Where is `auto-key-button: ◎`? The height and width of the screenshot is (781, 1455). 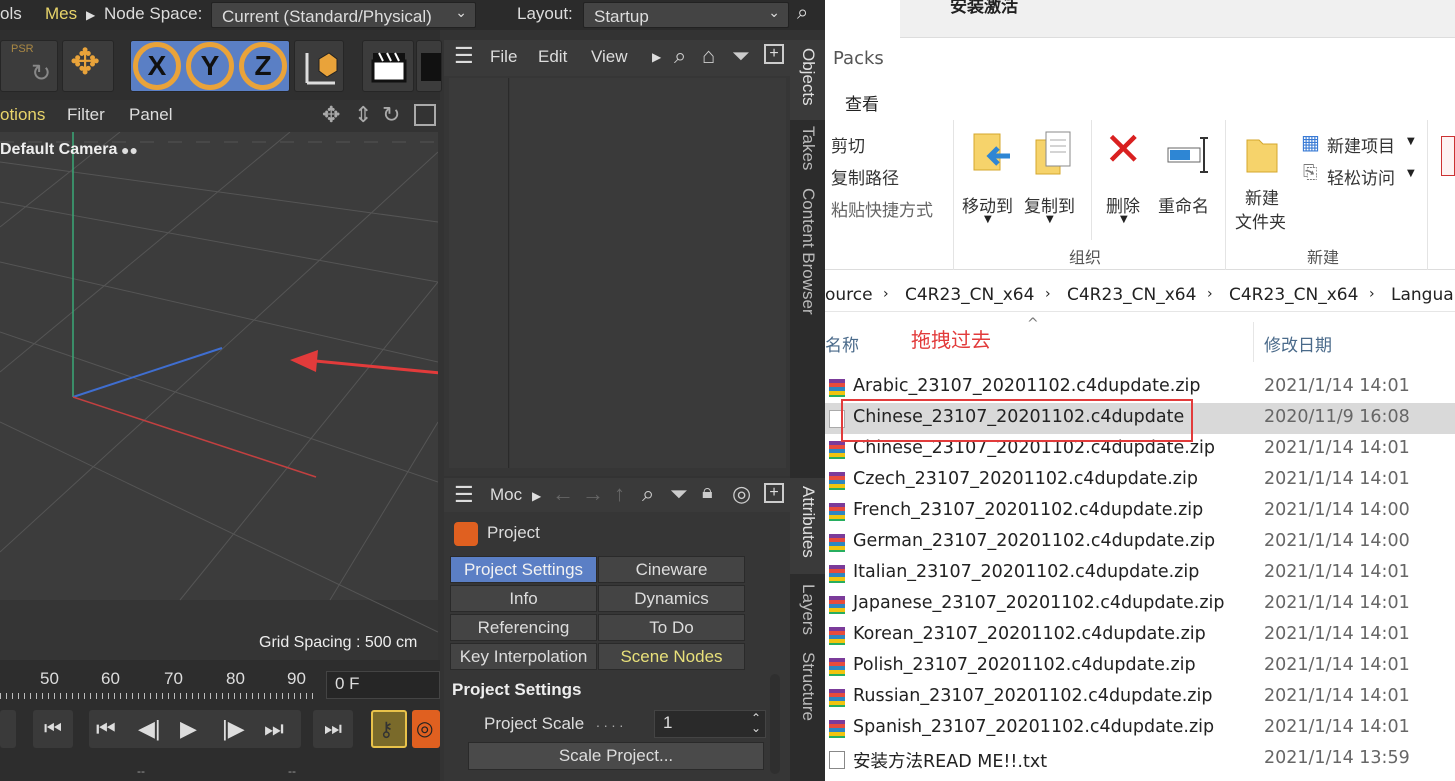
auto-key-button: ◎ is located at coordinates (426, 729).